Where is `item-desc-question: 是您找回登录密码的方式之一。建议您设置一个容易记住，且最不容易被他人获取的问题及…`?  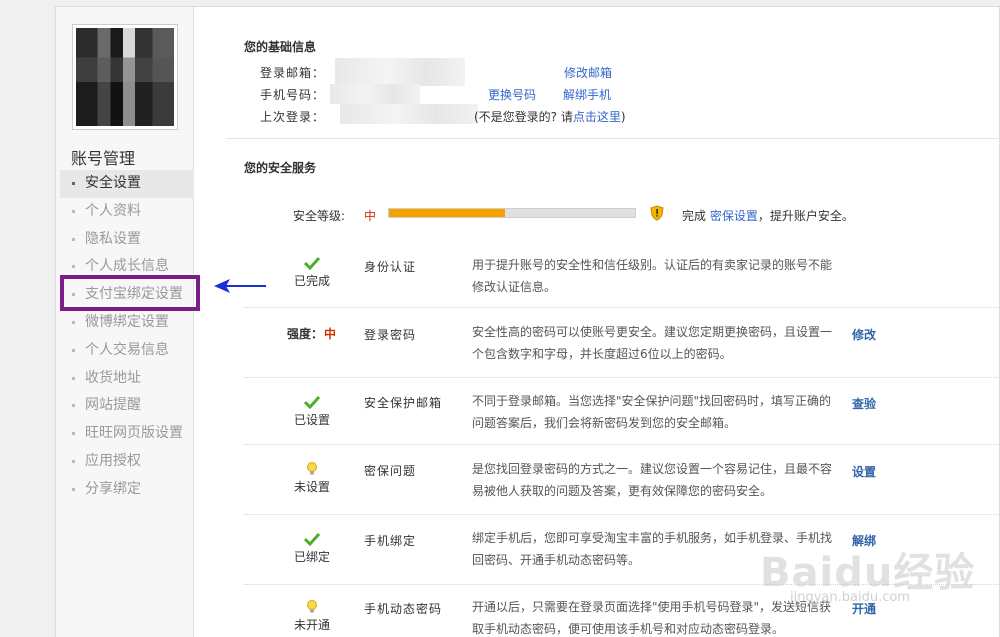
item-desc-question: 是您找回登录密码的方式之一。建议您设置一个容易记住，且最不容易被他人获取的问题及… is located at coordinates (652, 480).